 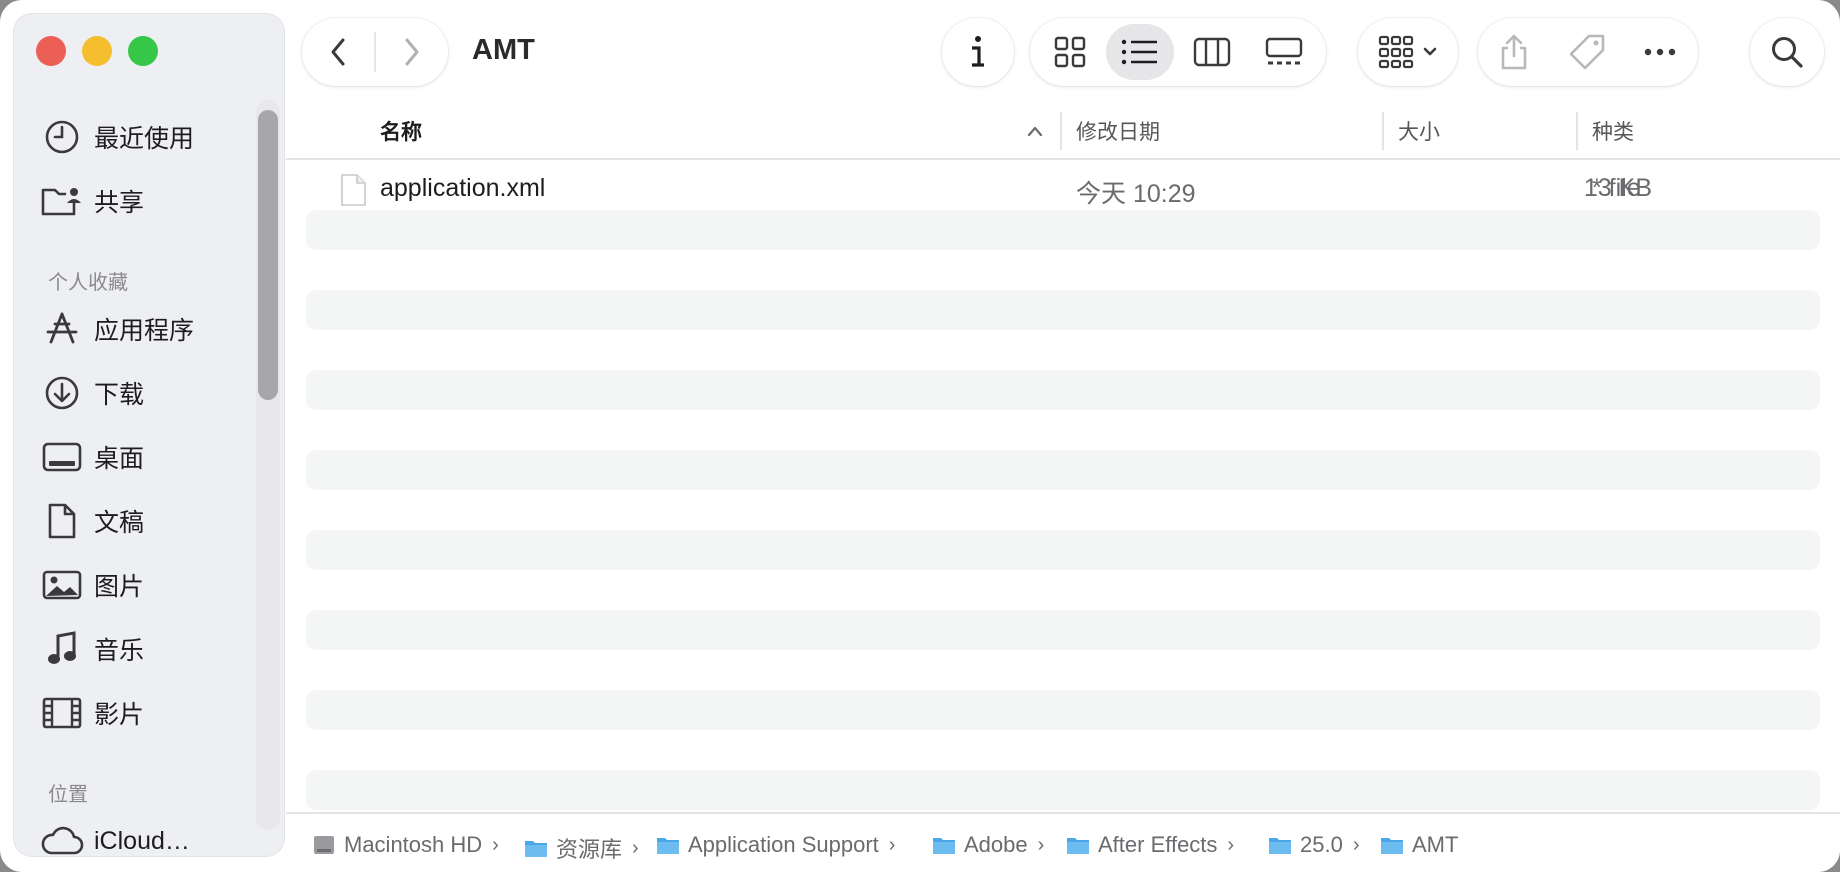 What do you see at coordinates (119, 459) in the screenshot?
I see `sidebar-item-label: 桌面` at bounding box center [119, 459].